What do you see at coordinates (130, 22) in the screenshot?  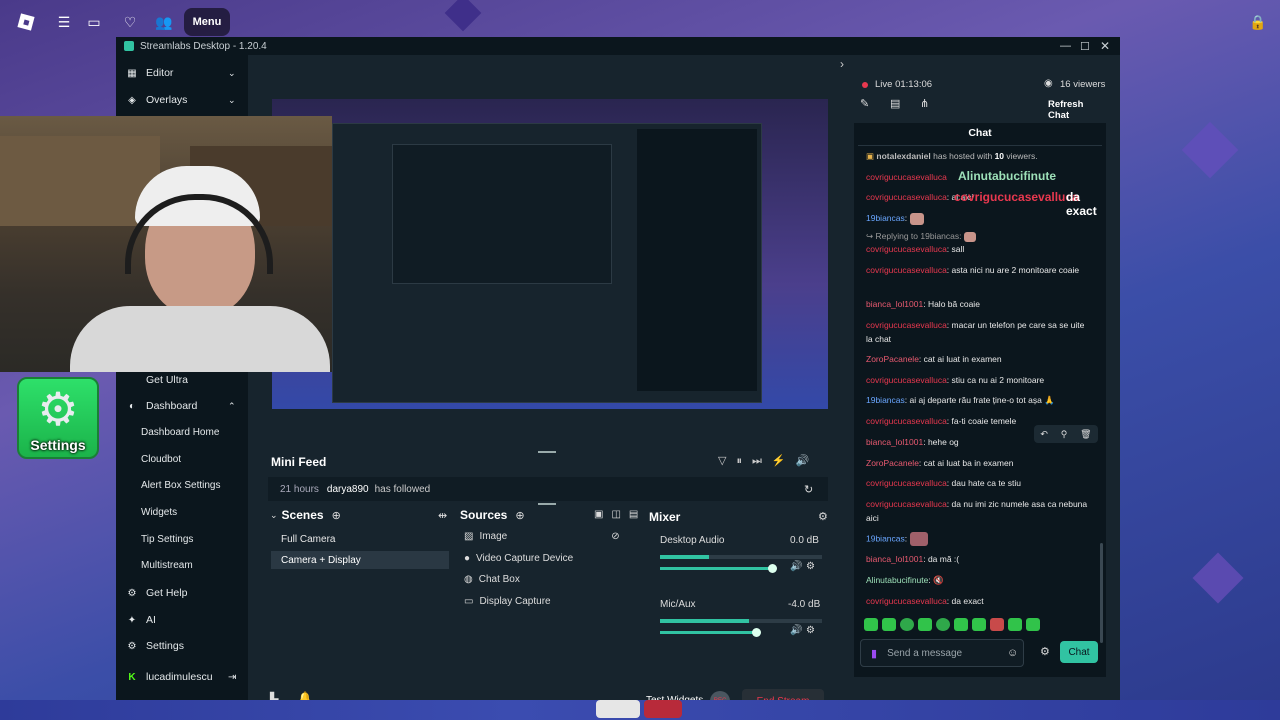 I see `heart-icon: ♡` at bounding box center [130, 22].